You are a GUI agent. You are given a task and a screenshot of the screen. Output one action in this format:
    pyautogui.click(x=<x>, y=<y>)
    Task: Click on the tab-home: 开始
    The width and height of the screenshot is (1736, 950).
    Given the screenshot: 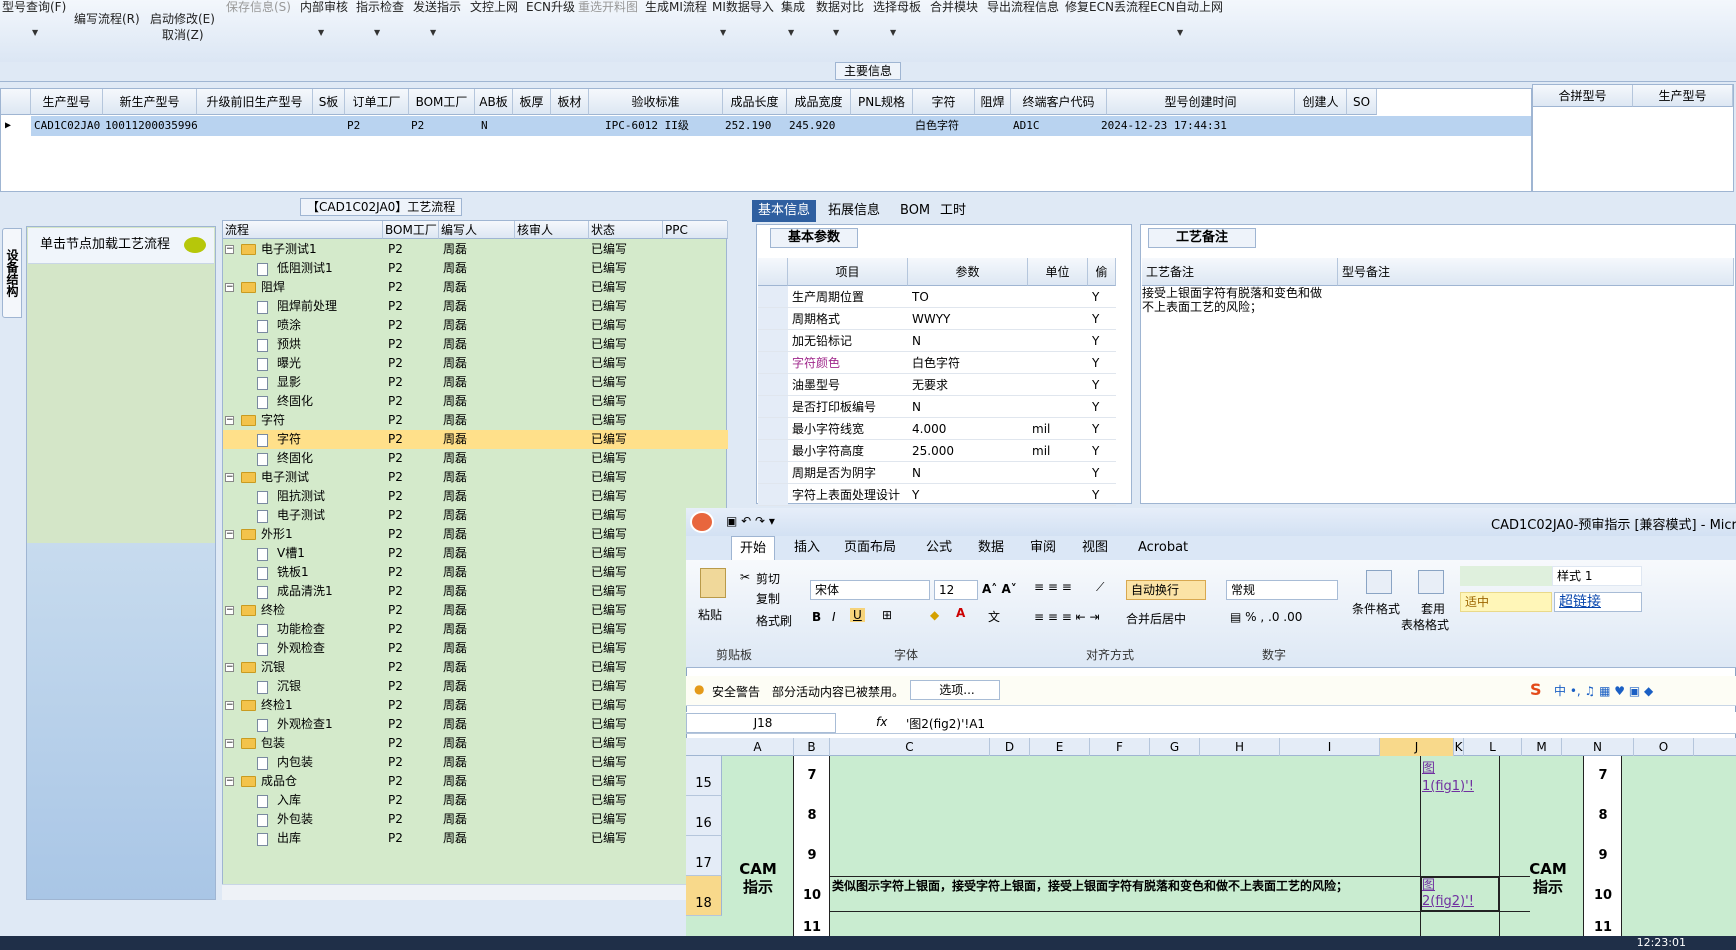 What is the action you would take?
    pyautogui.click(x=753, y=548)
    